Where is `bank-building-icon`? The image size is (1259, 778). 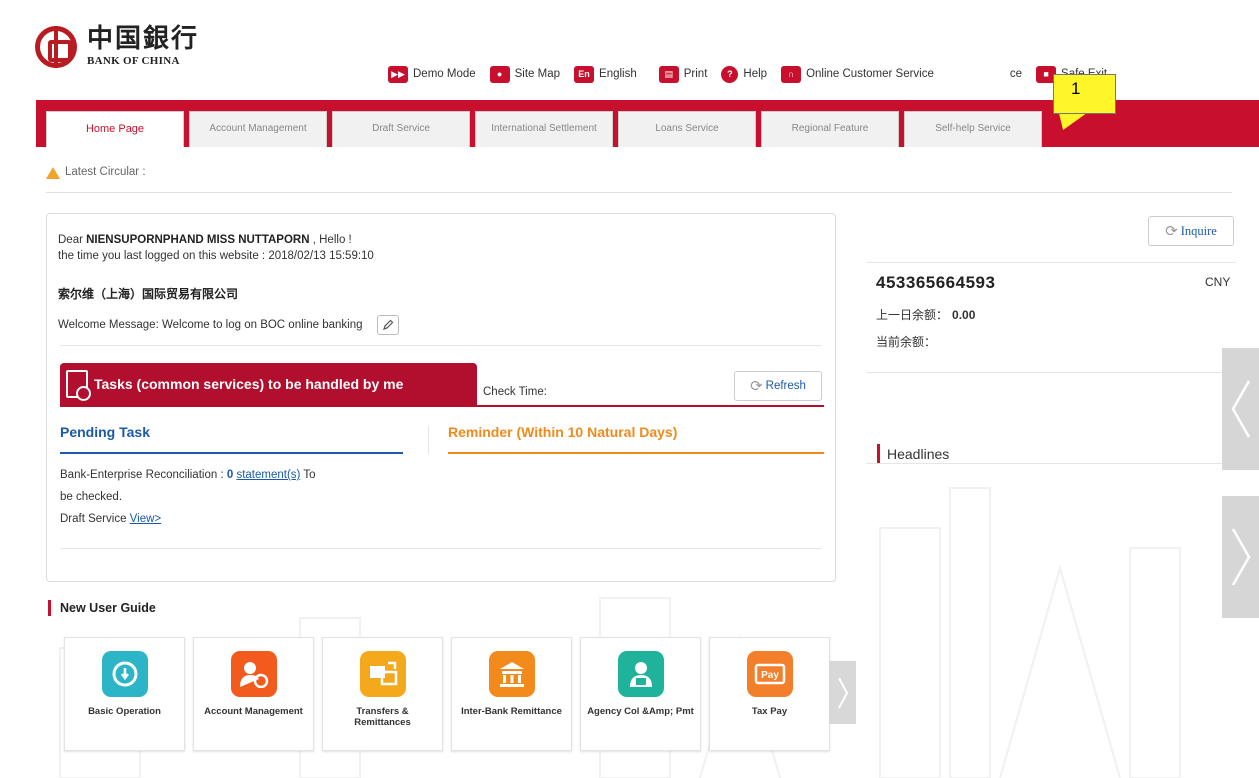
bank-building-icon is located at coordinates (511, 674).